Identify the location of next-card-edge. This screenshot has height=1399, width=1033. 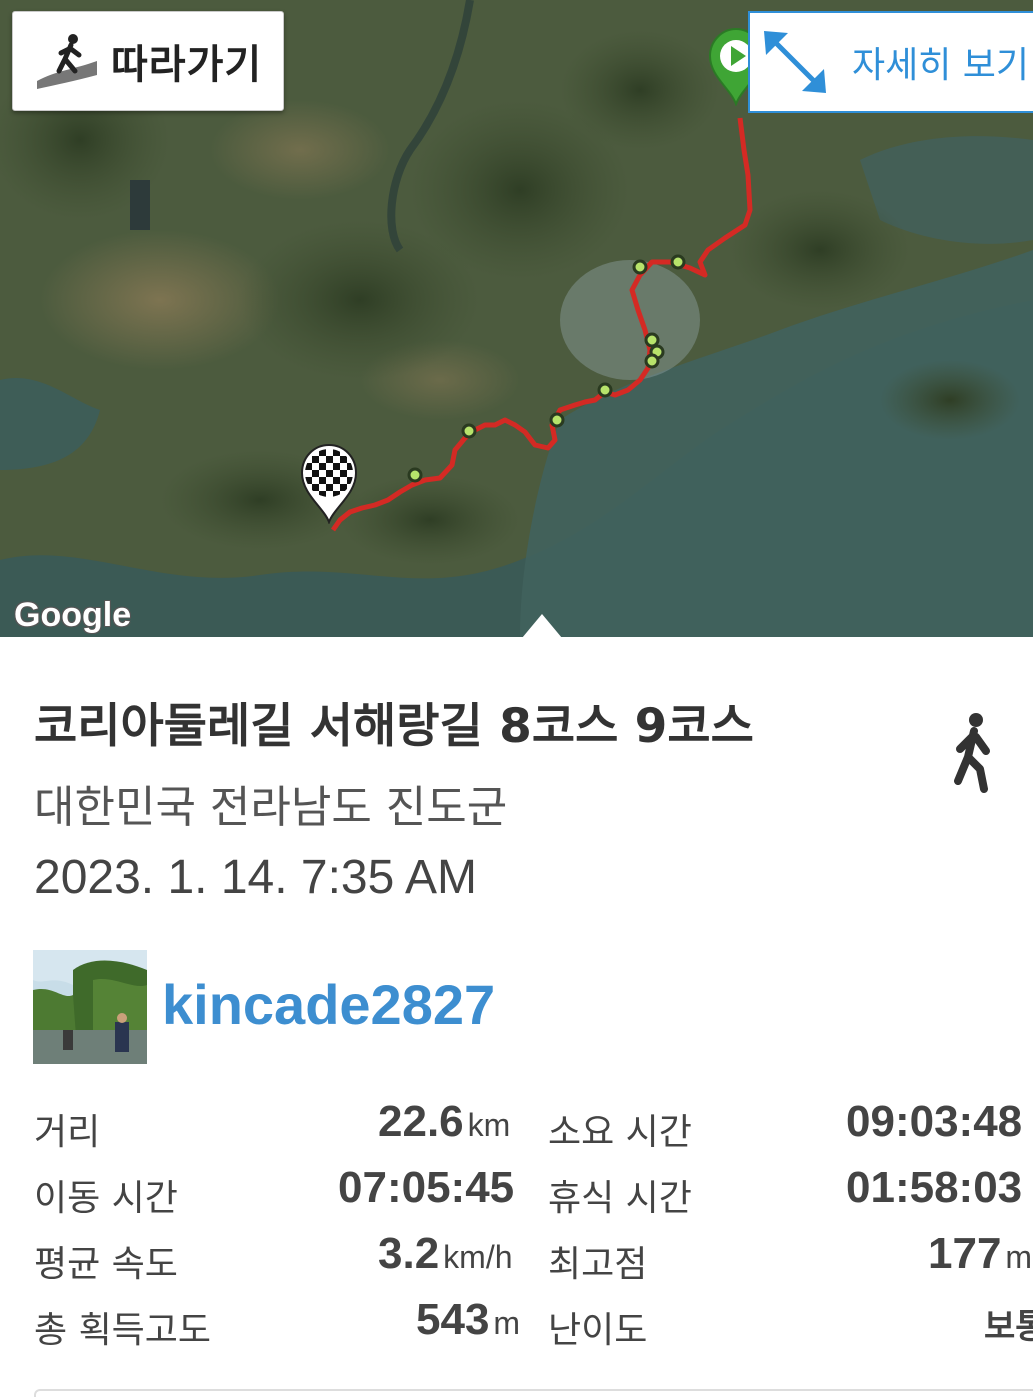
(533, 1393).